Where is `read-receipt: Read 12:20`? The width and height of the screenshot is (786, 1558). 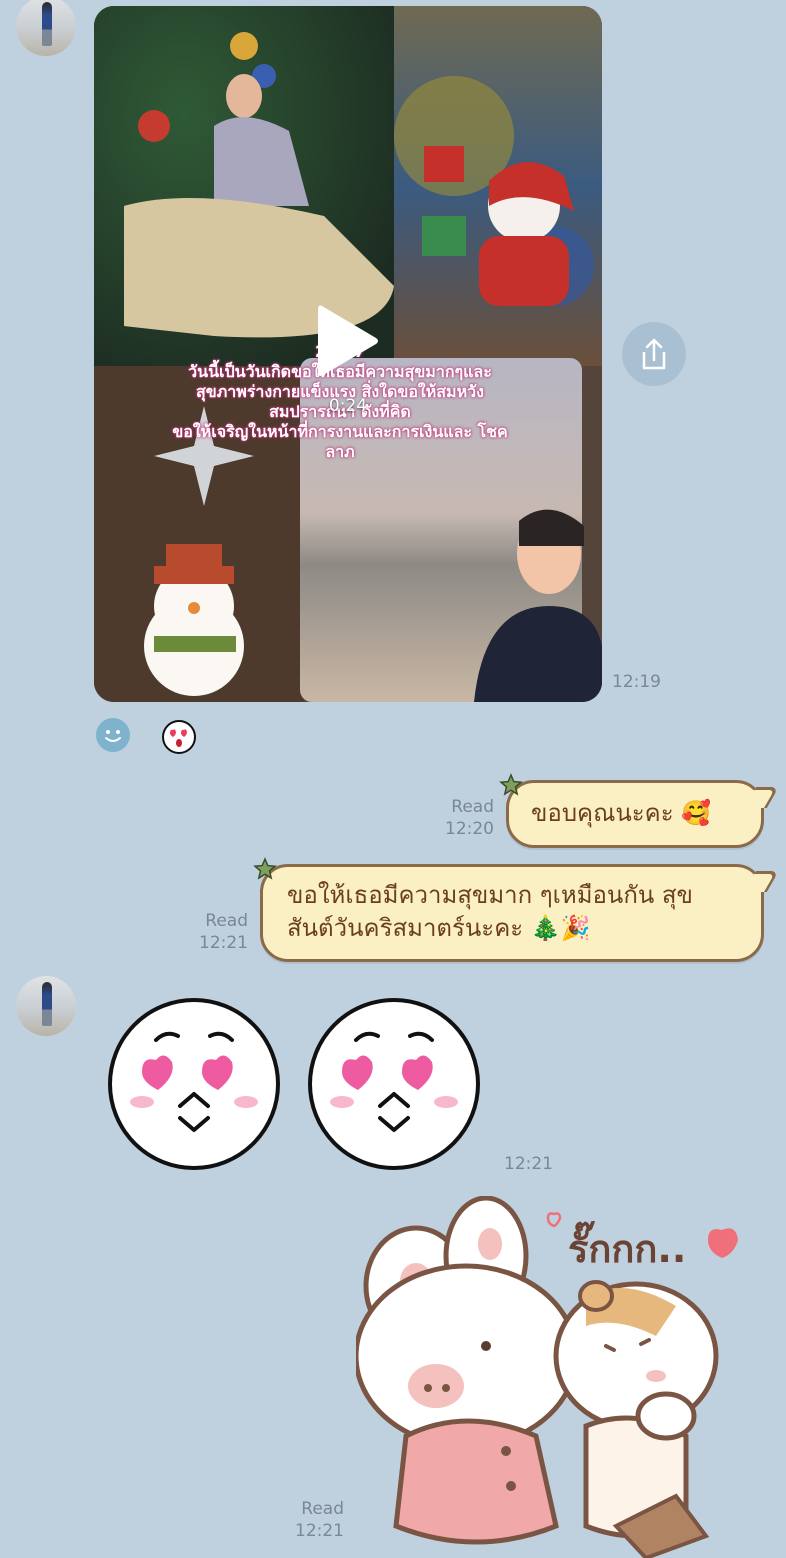 read-receipt: Read 12:20 is located at coordinates (469, 818).